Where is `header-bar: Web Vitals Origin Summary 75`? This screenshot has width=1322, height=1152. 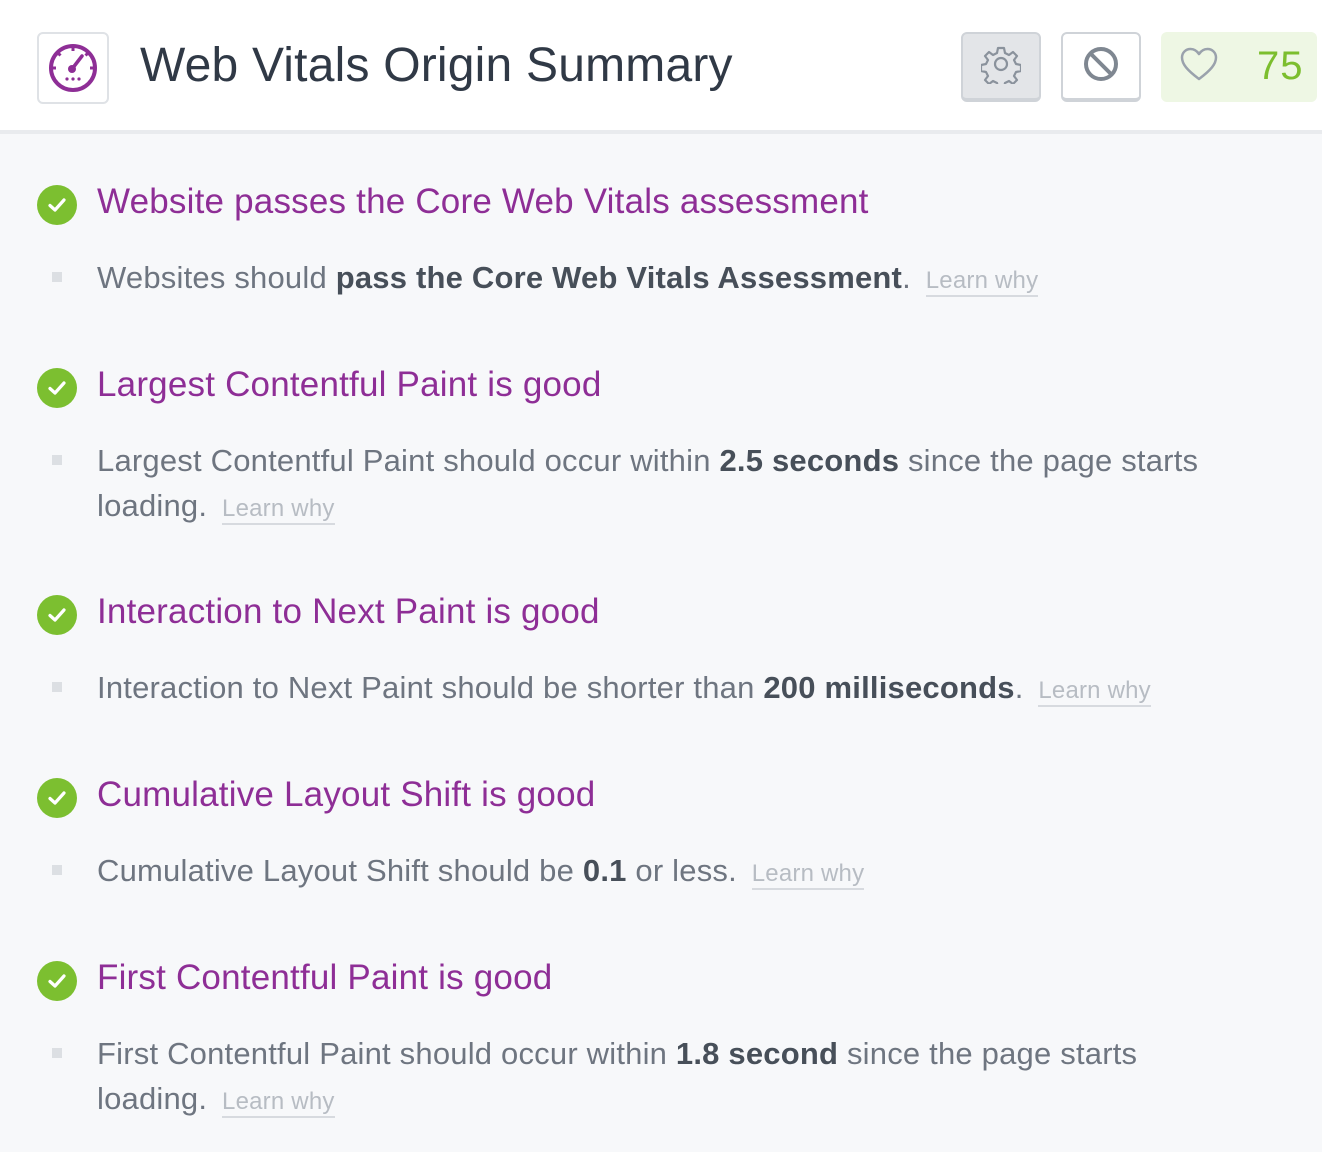
header-bar: Web Vitals Origin Summary 75 is located at coordinates (661, 67).